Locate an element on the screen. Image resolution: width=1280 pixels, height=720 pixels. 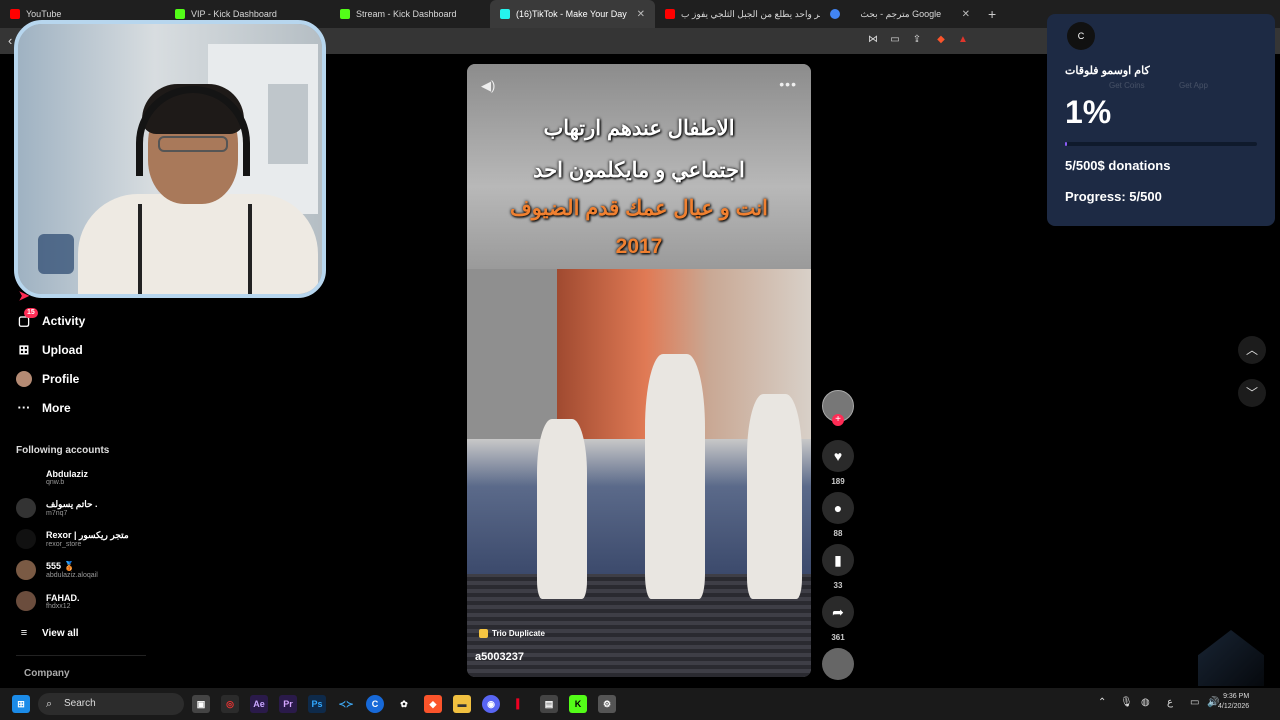
edge-icon: C is located at coordinates (375, 704).